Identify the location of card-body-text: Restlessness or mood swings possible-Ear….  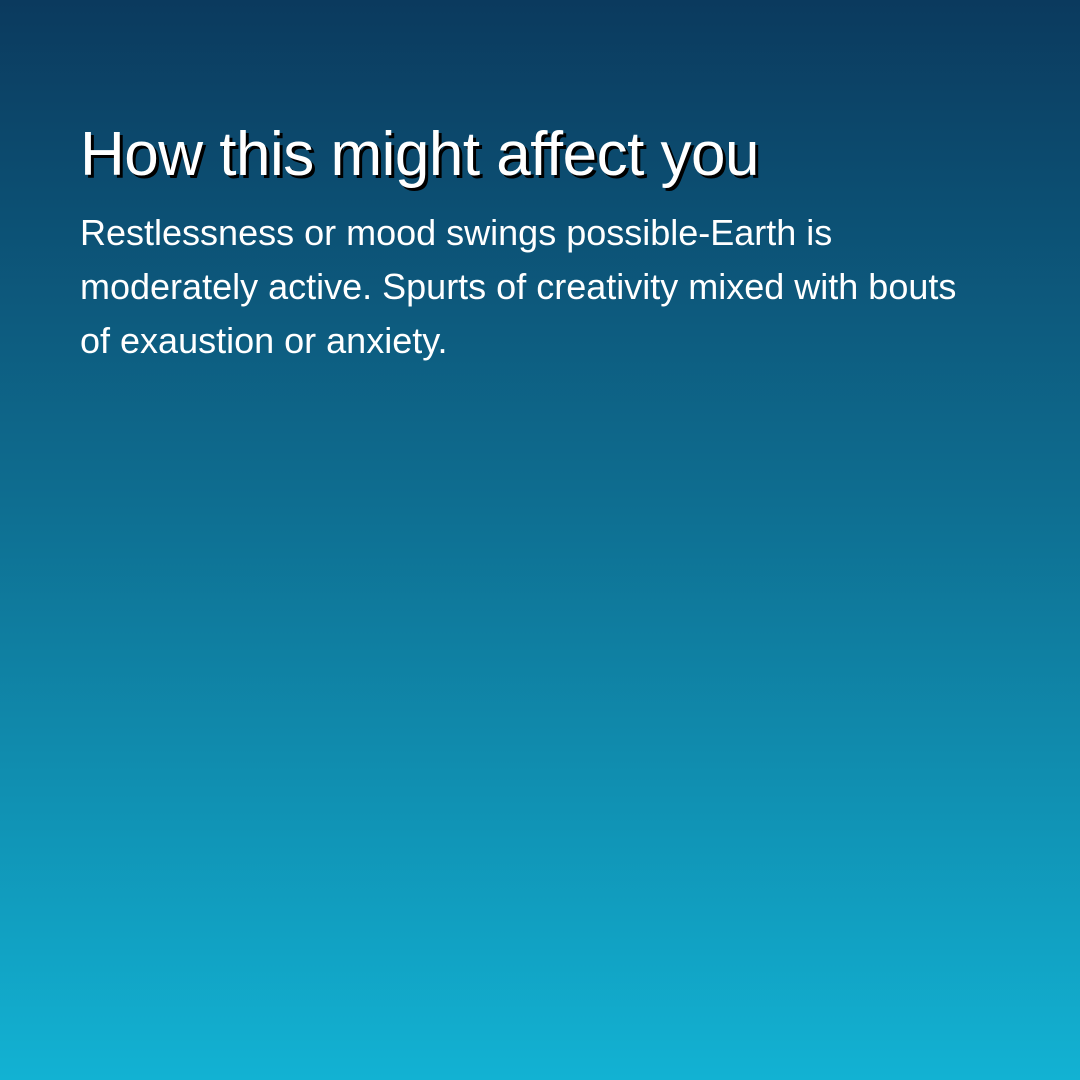
(518, 287).